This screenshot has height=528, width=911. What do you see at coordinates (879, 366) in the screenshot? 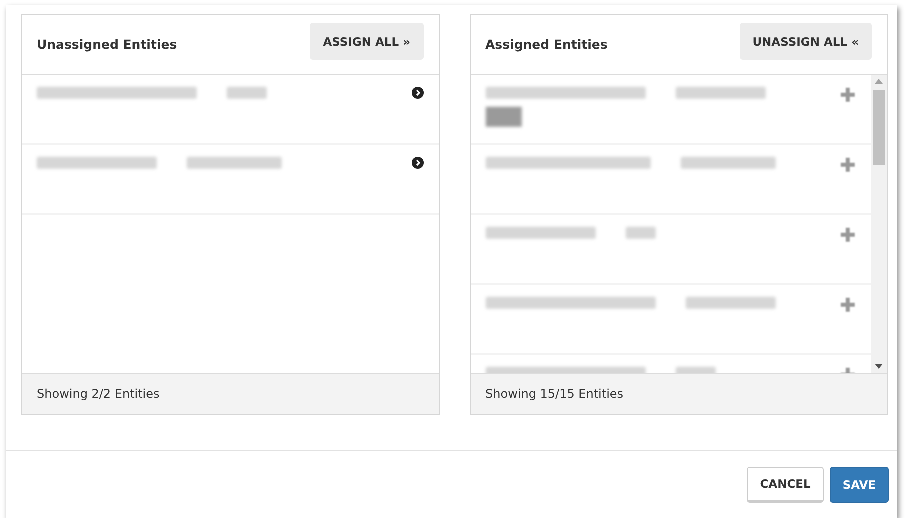
I see `scroll-down-icon` at bounding box center [879, 366].